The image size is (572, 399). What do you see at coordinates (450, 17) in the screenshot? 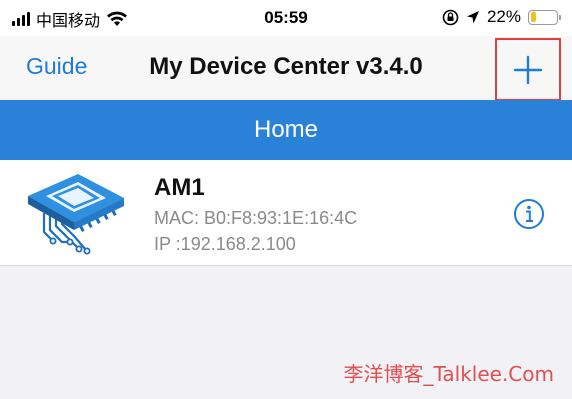
I see `orientation-lock-icon` at bounding box center [450, 17].